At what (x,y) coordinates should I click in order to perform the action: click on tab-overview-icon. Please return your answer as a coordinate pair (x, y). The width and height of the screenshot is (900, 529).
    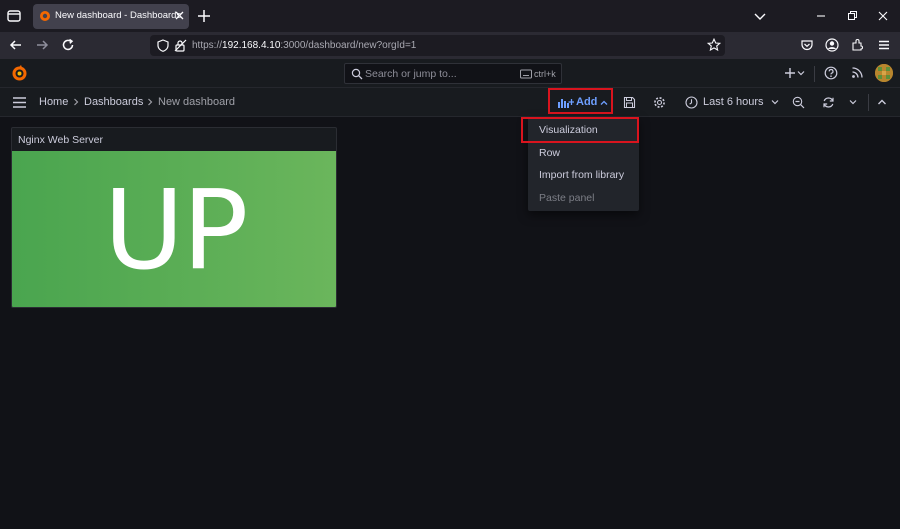
    Looking at the image, I should click on (14, 16).